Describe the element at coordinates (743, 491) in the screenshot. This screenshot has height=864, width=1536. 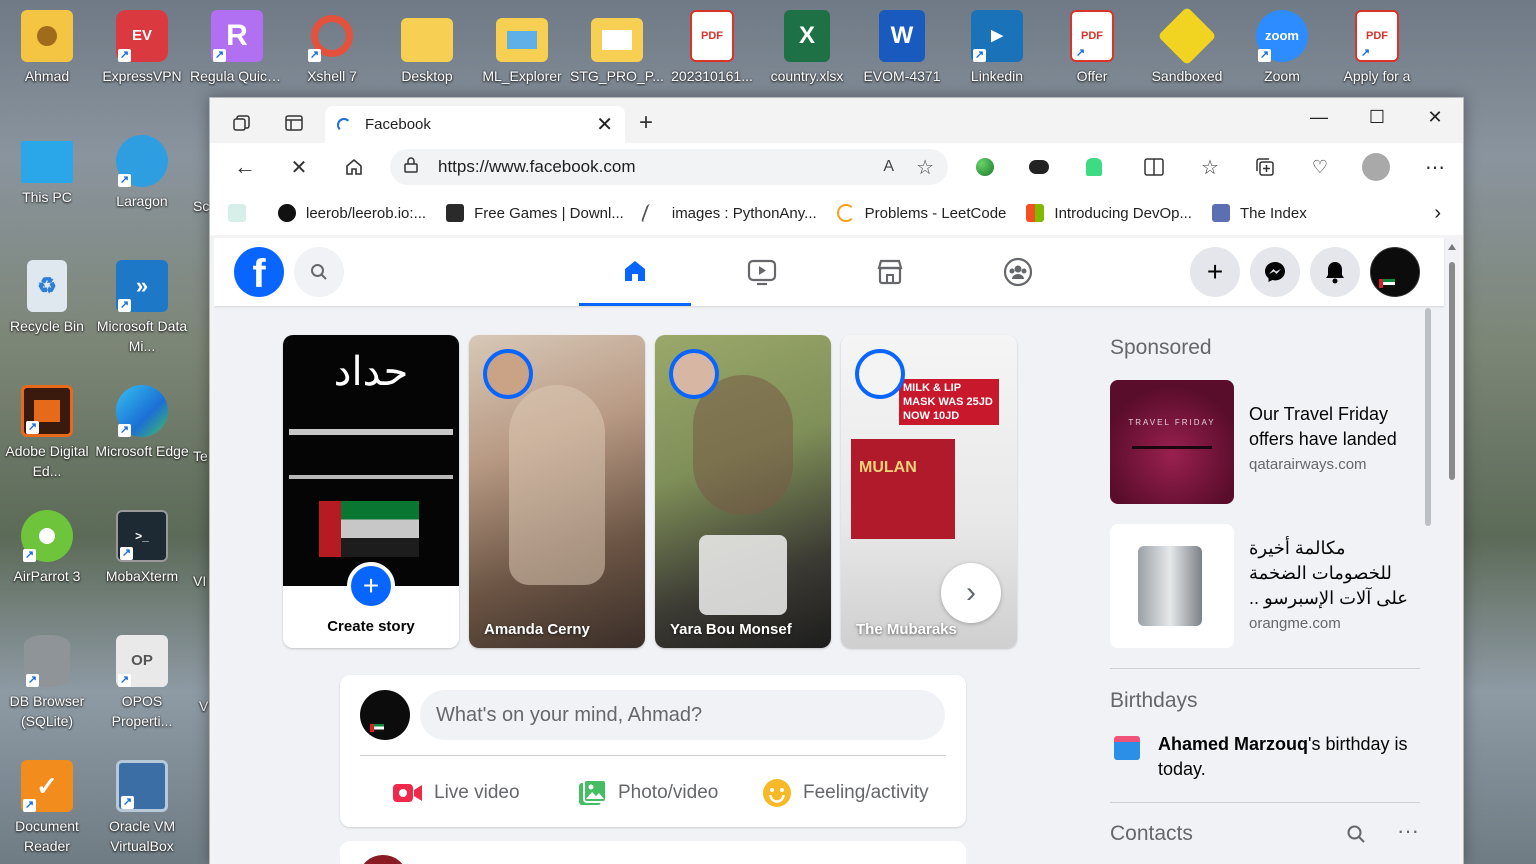
I see `story-card-yara-bou-monsef: Yara Bou Monsef` at that location.